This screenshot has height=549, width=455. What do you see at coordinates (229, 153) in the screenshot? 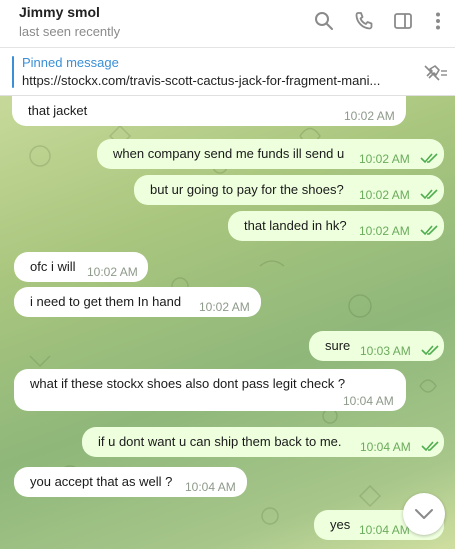
I see `message-text: when company send me funds ill send u` at bounding box center [229, 153].